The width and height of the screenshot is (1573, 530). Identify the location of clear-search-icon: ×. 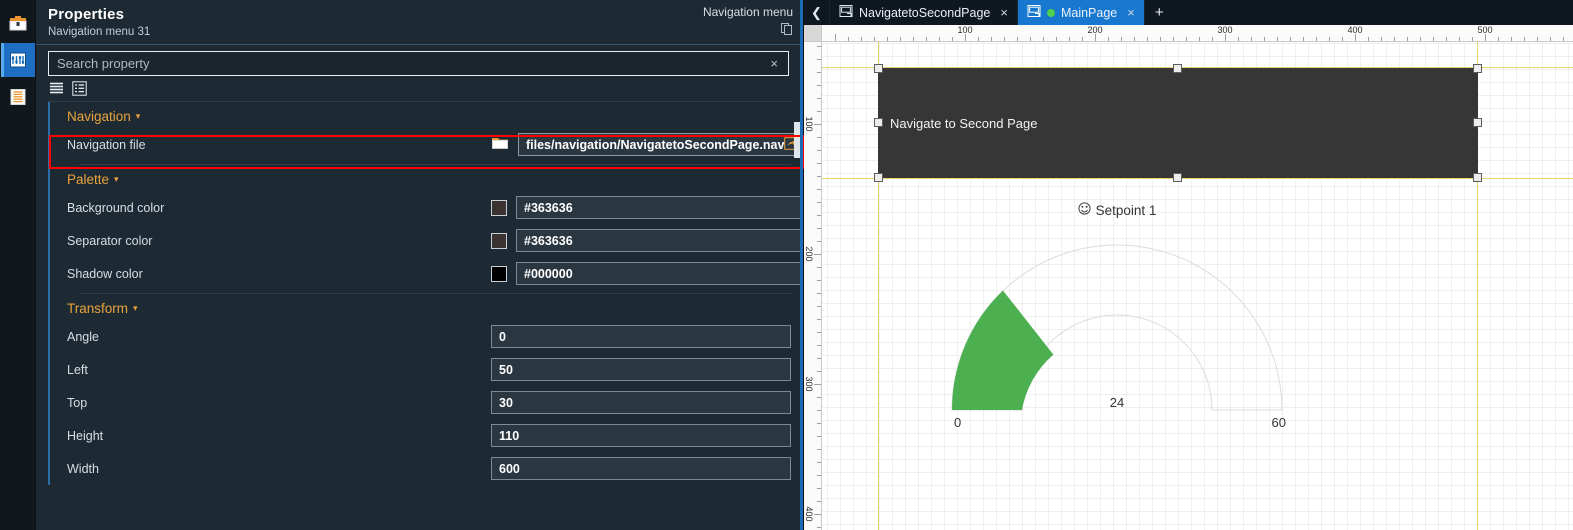
(774, 63).